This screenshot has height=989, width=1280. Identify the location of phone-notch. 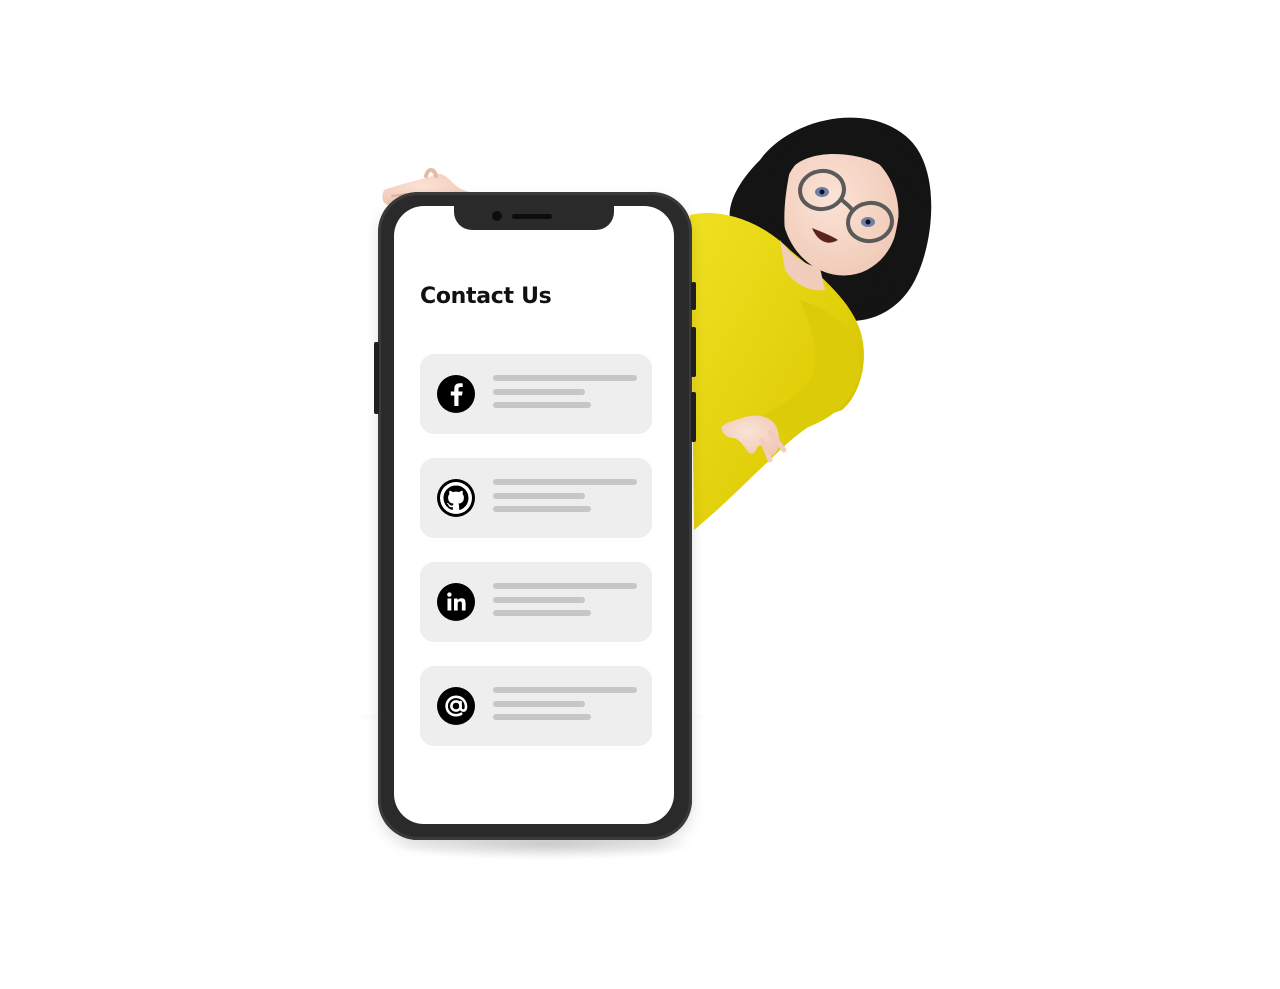
(534, 218).